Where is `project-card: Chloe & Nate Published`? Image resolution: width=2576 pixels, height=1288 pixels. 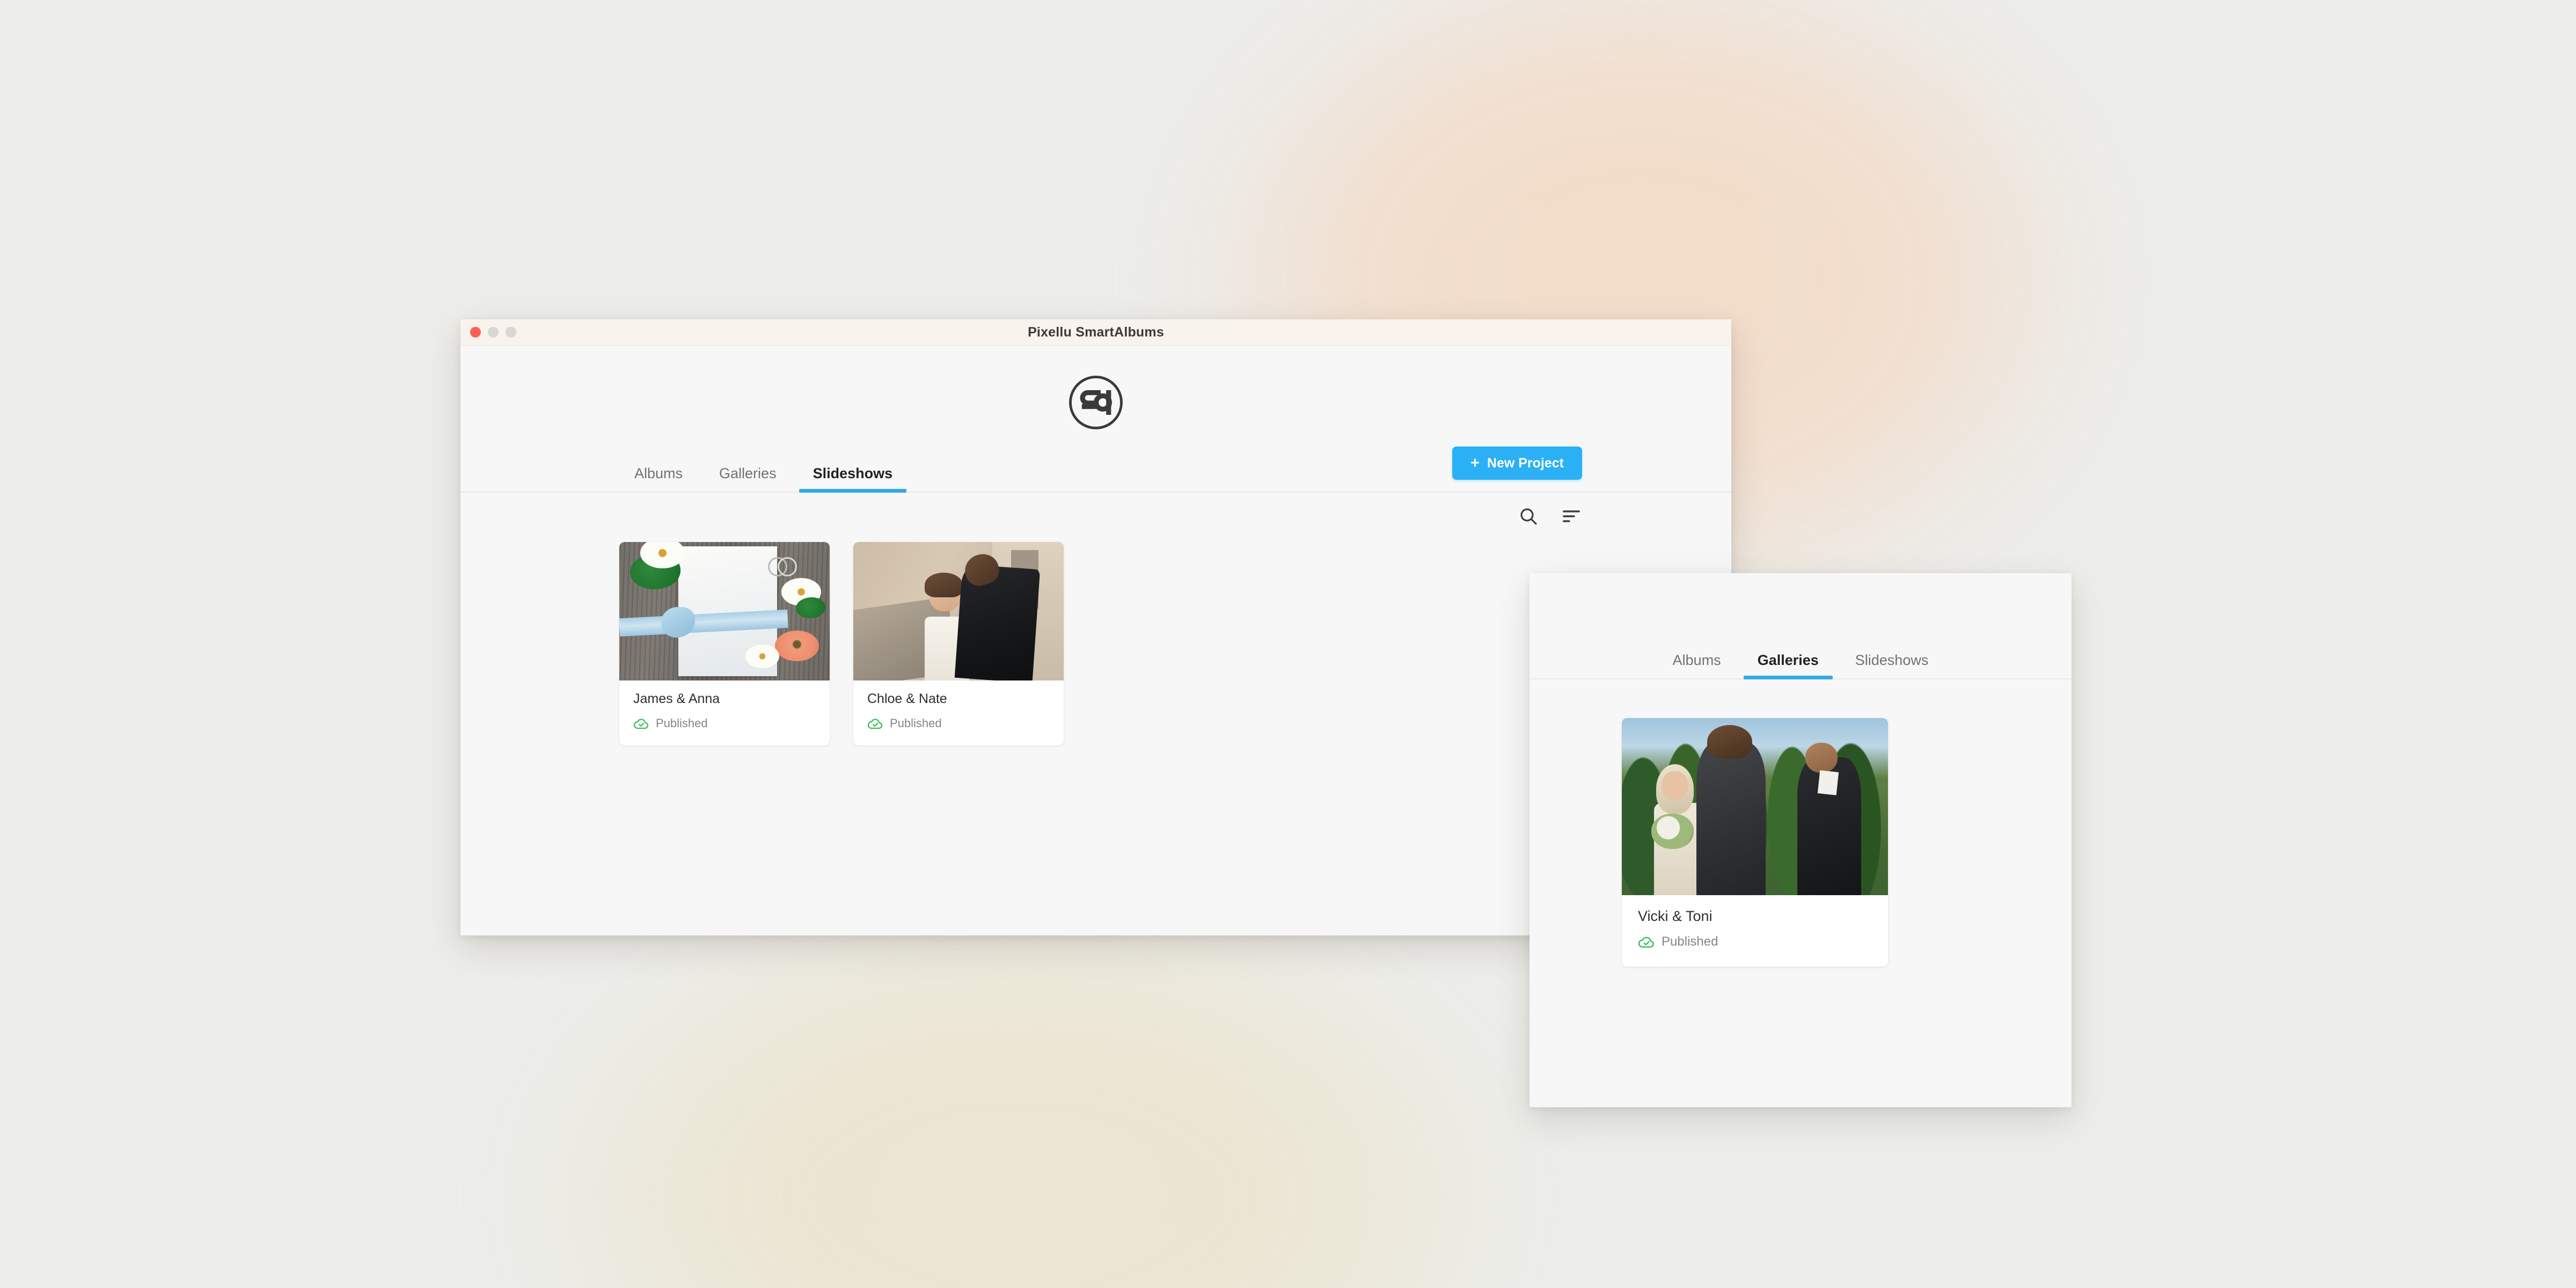 project-card: Chloe & Nate Published is located at coordinates (958, 643).